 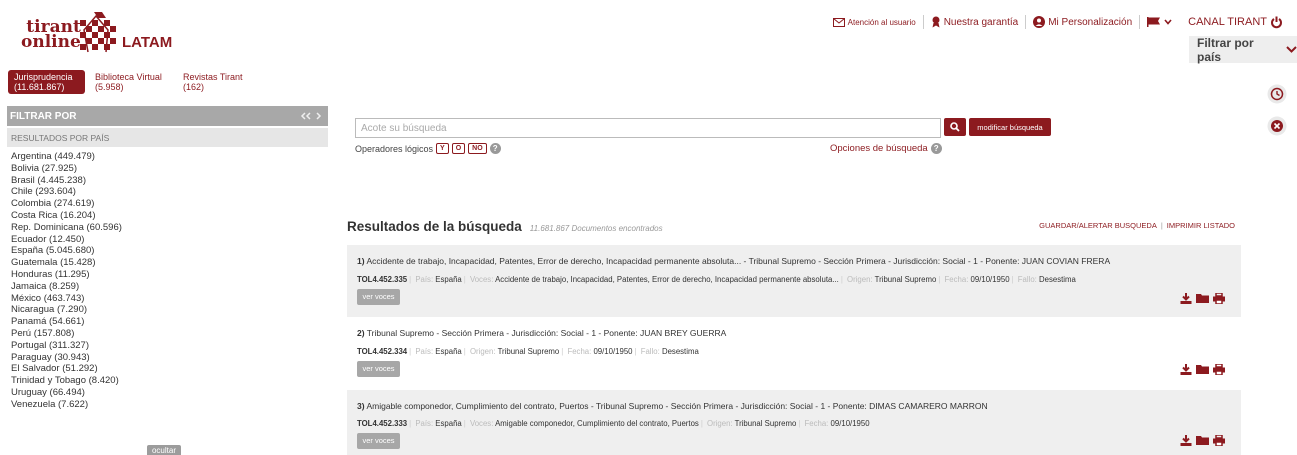 What do you see at coordinates (194, 87) in the screenshot?
I see `tab-count: (162)` at bounding box center [194, 87].